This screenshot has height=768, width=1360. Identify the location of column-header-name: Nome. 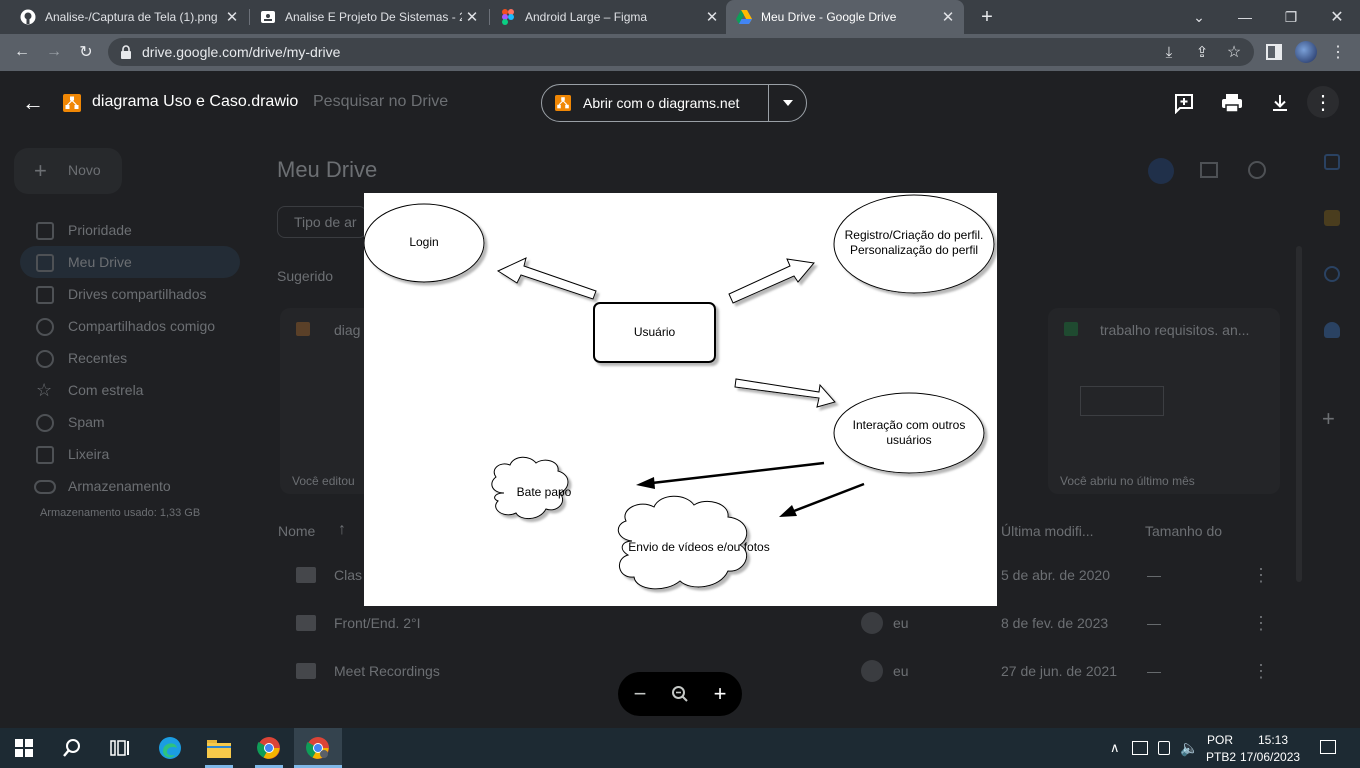
(296, 531).